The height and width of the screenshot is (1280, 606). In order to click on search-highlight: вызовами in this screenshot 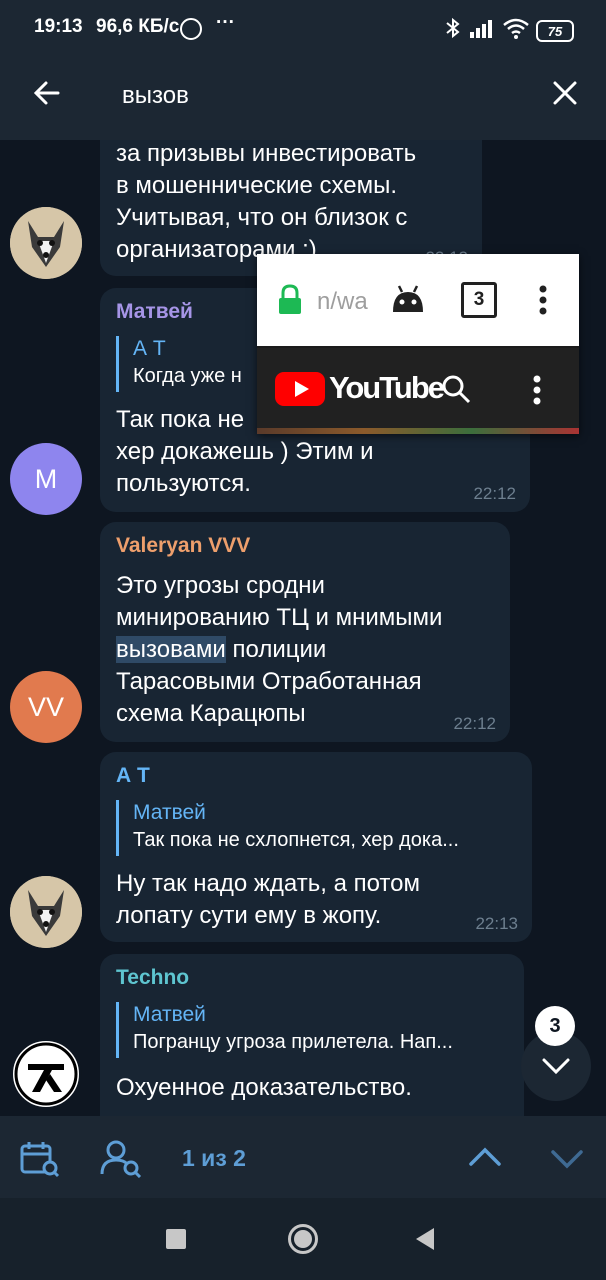, I will do `click(171, 649)`.